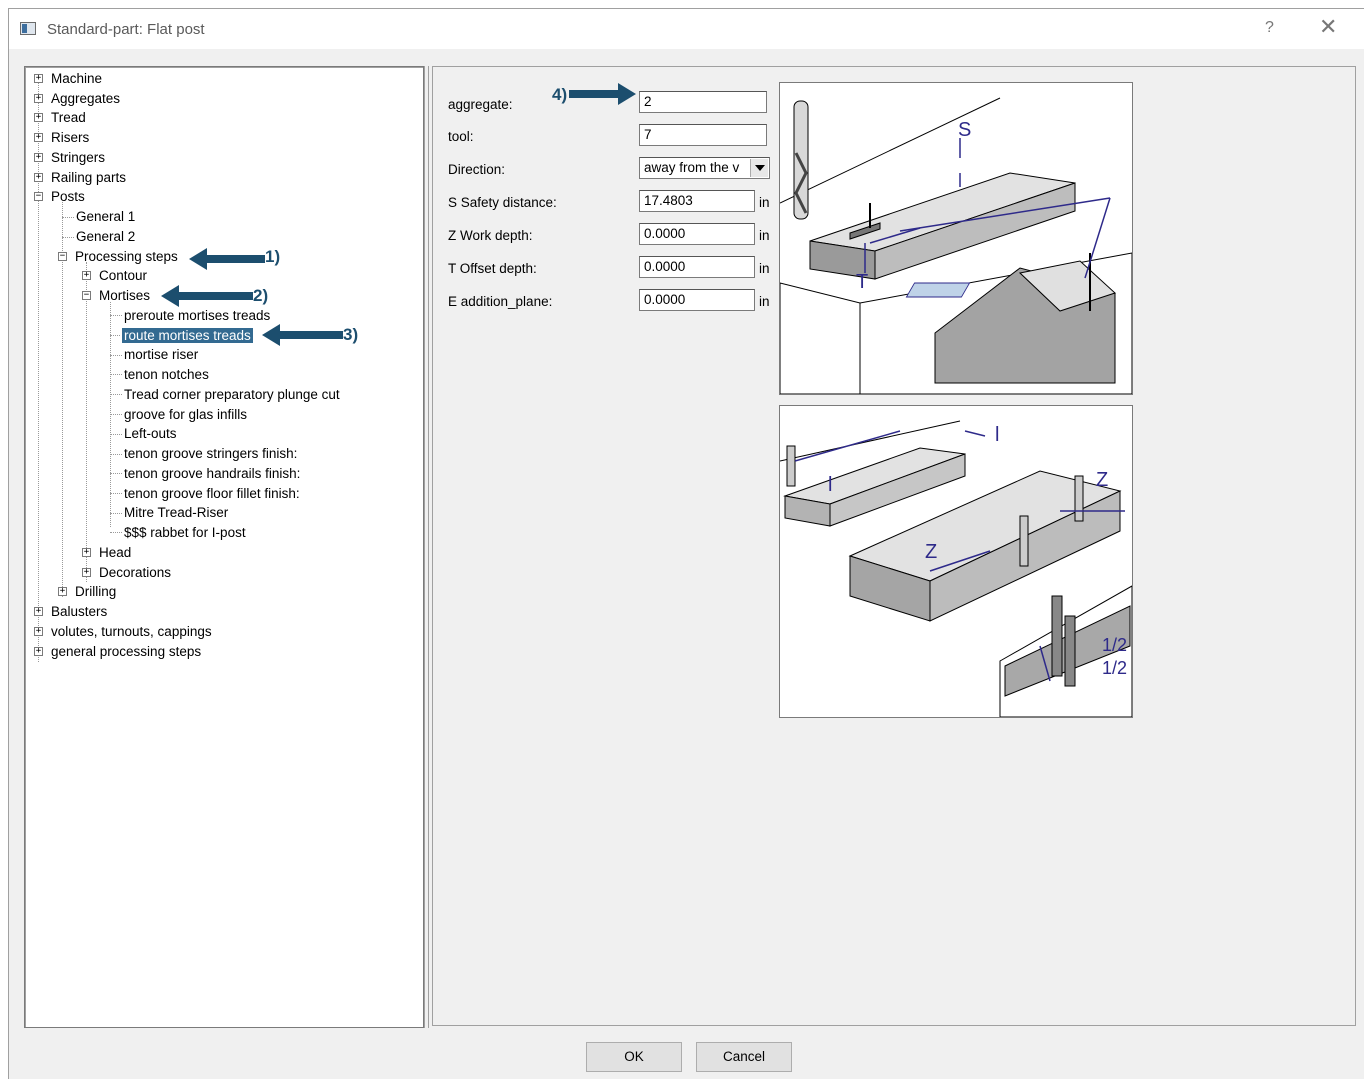 The height and width of the screenshot is (1079, 1364). I want to click on callout-2: 2), so click(261, 295).